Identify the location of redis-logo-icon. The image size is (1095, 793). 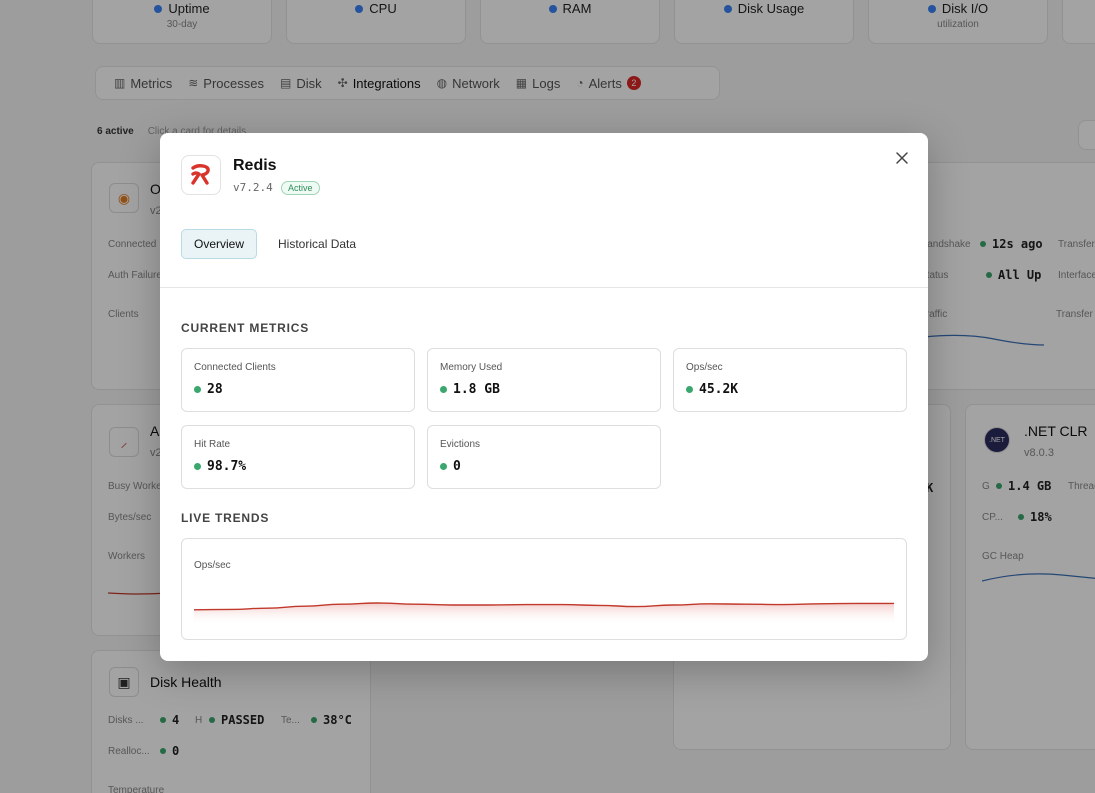
(201, 175).